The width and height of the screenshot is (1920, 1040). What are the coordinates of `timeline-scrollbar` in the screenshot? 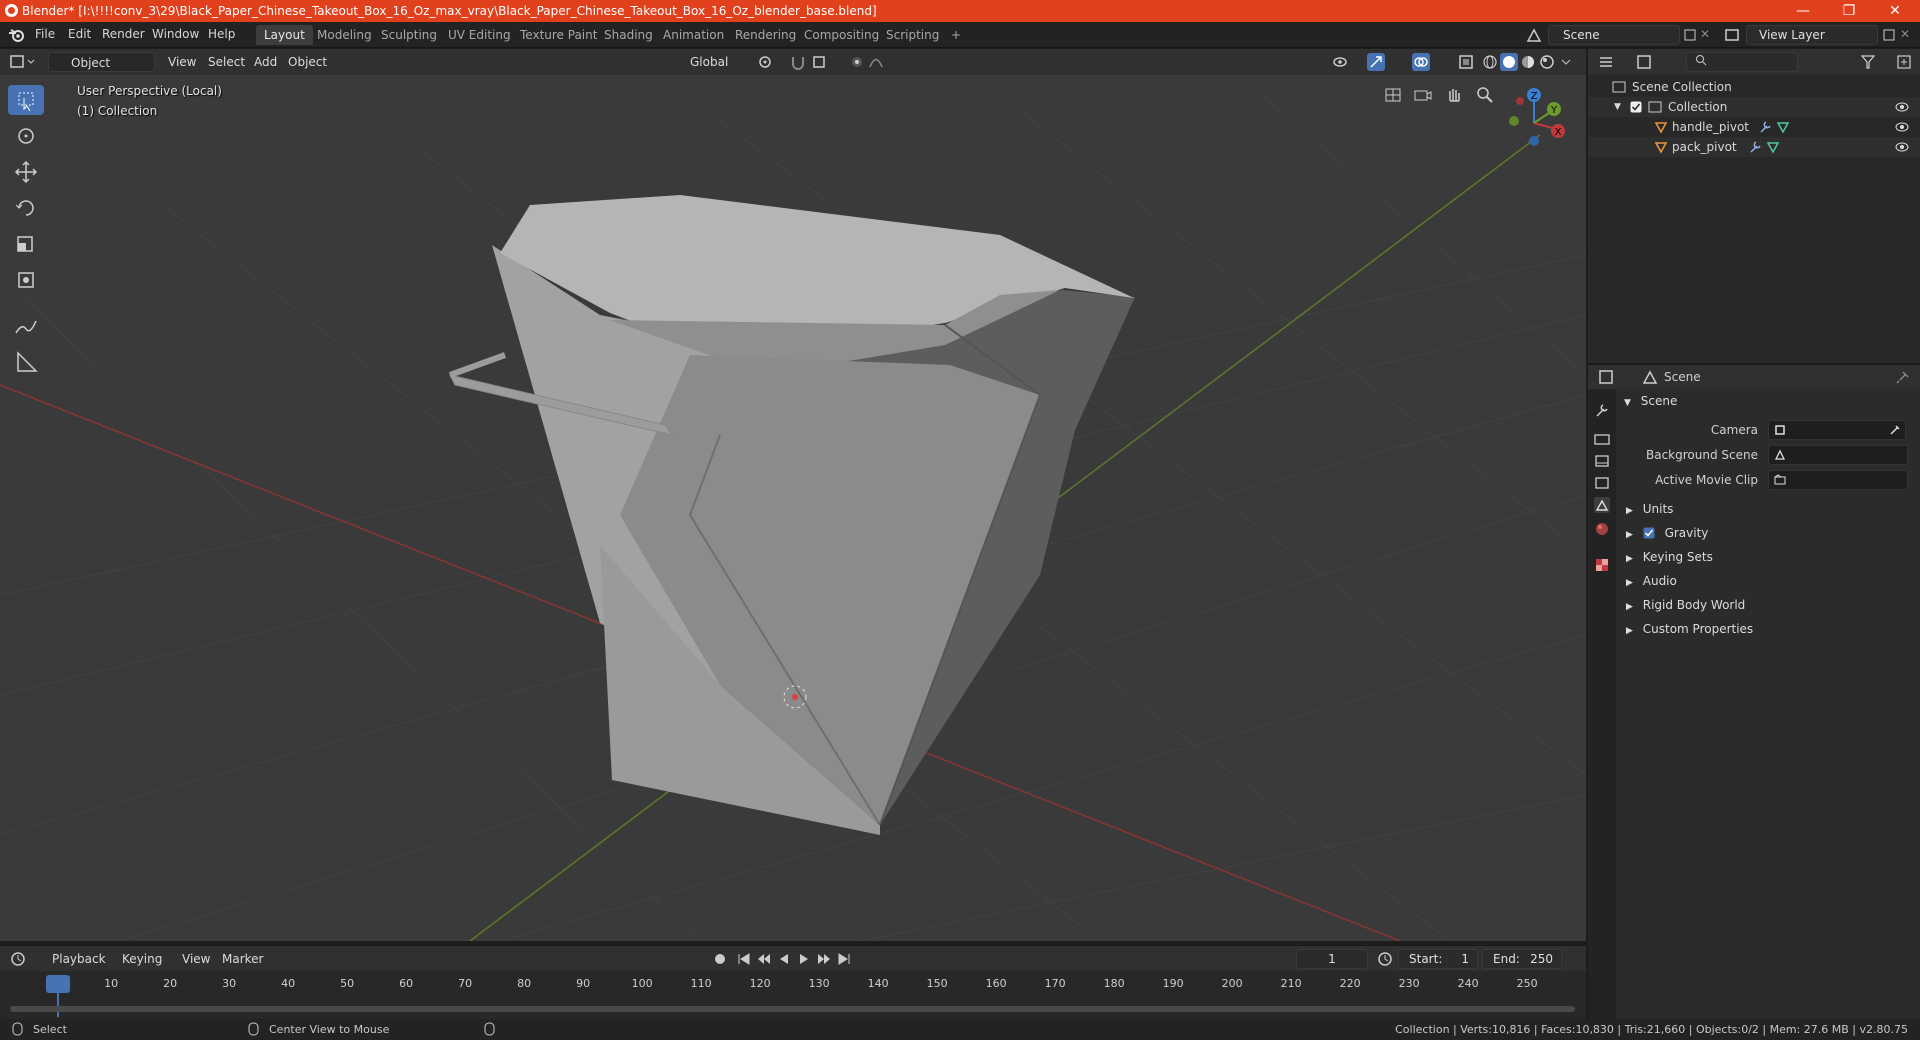 It's located at (792, 1009).